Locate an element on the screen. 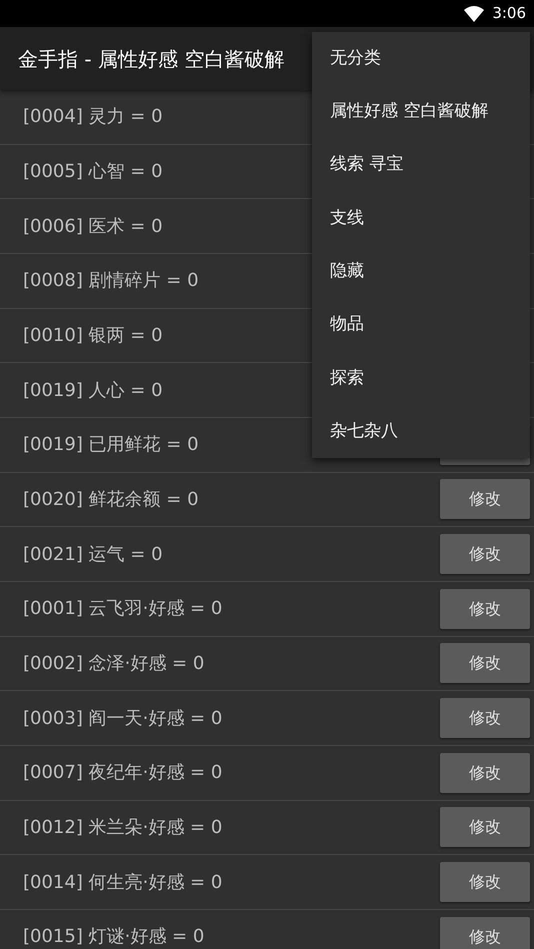 The image size is (534, 949). menu-item: 支线 is located at coordinates (421, 219).